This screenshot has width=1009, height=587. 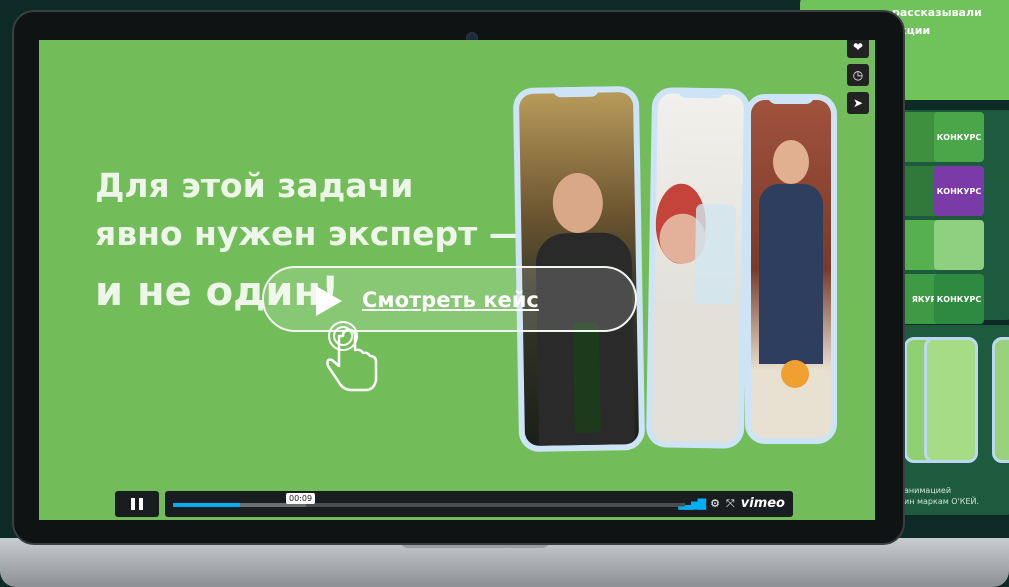 What do you see at coordinates (308, 233) in the screenshot?
I see `headline-line-2: явно нужен эксперт —` at bounding box center [308, 233].